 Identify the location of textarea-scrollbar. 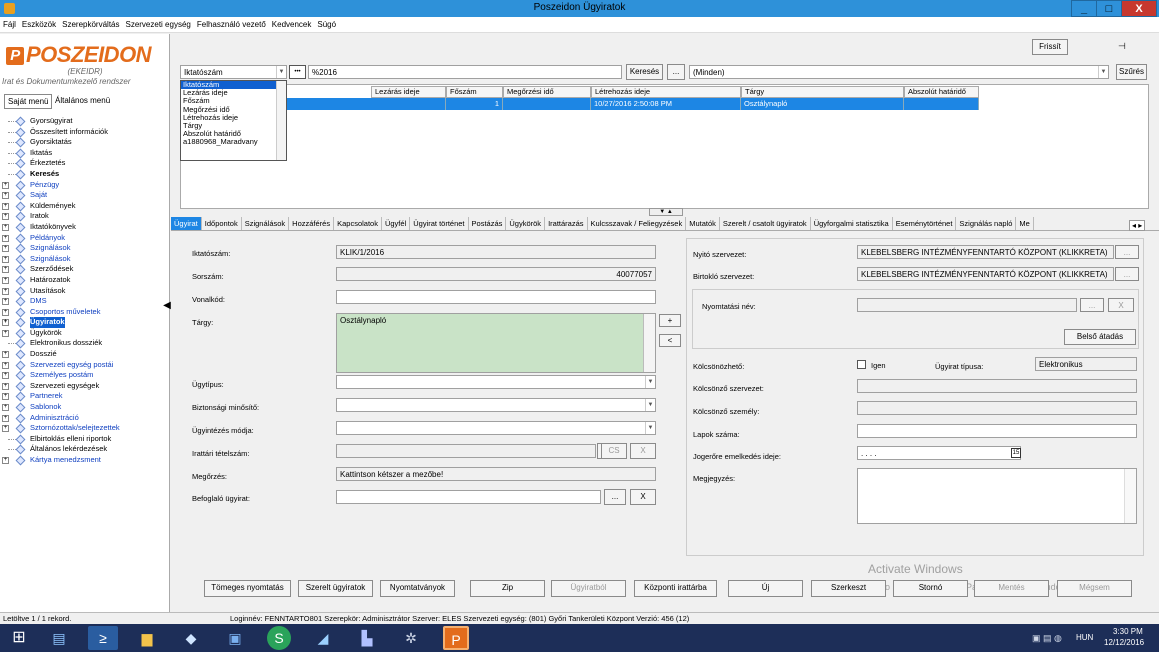
(649, 343).